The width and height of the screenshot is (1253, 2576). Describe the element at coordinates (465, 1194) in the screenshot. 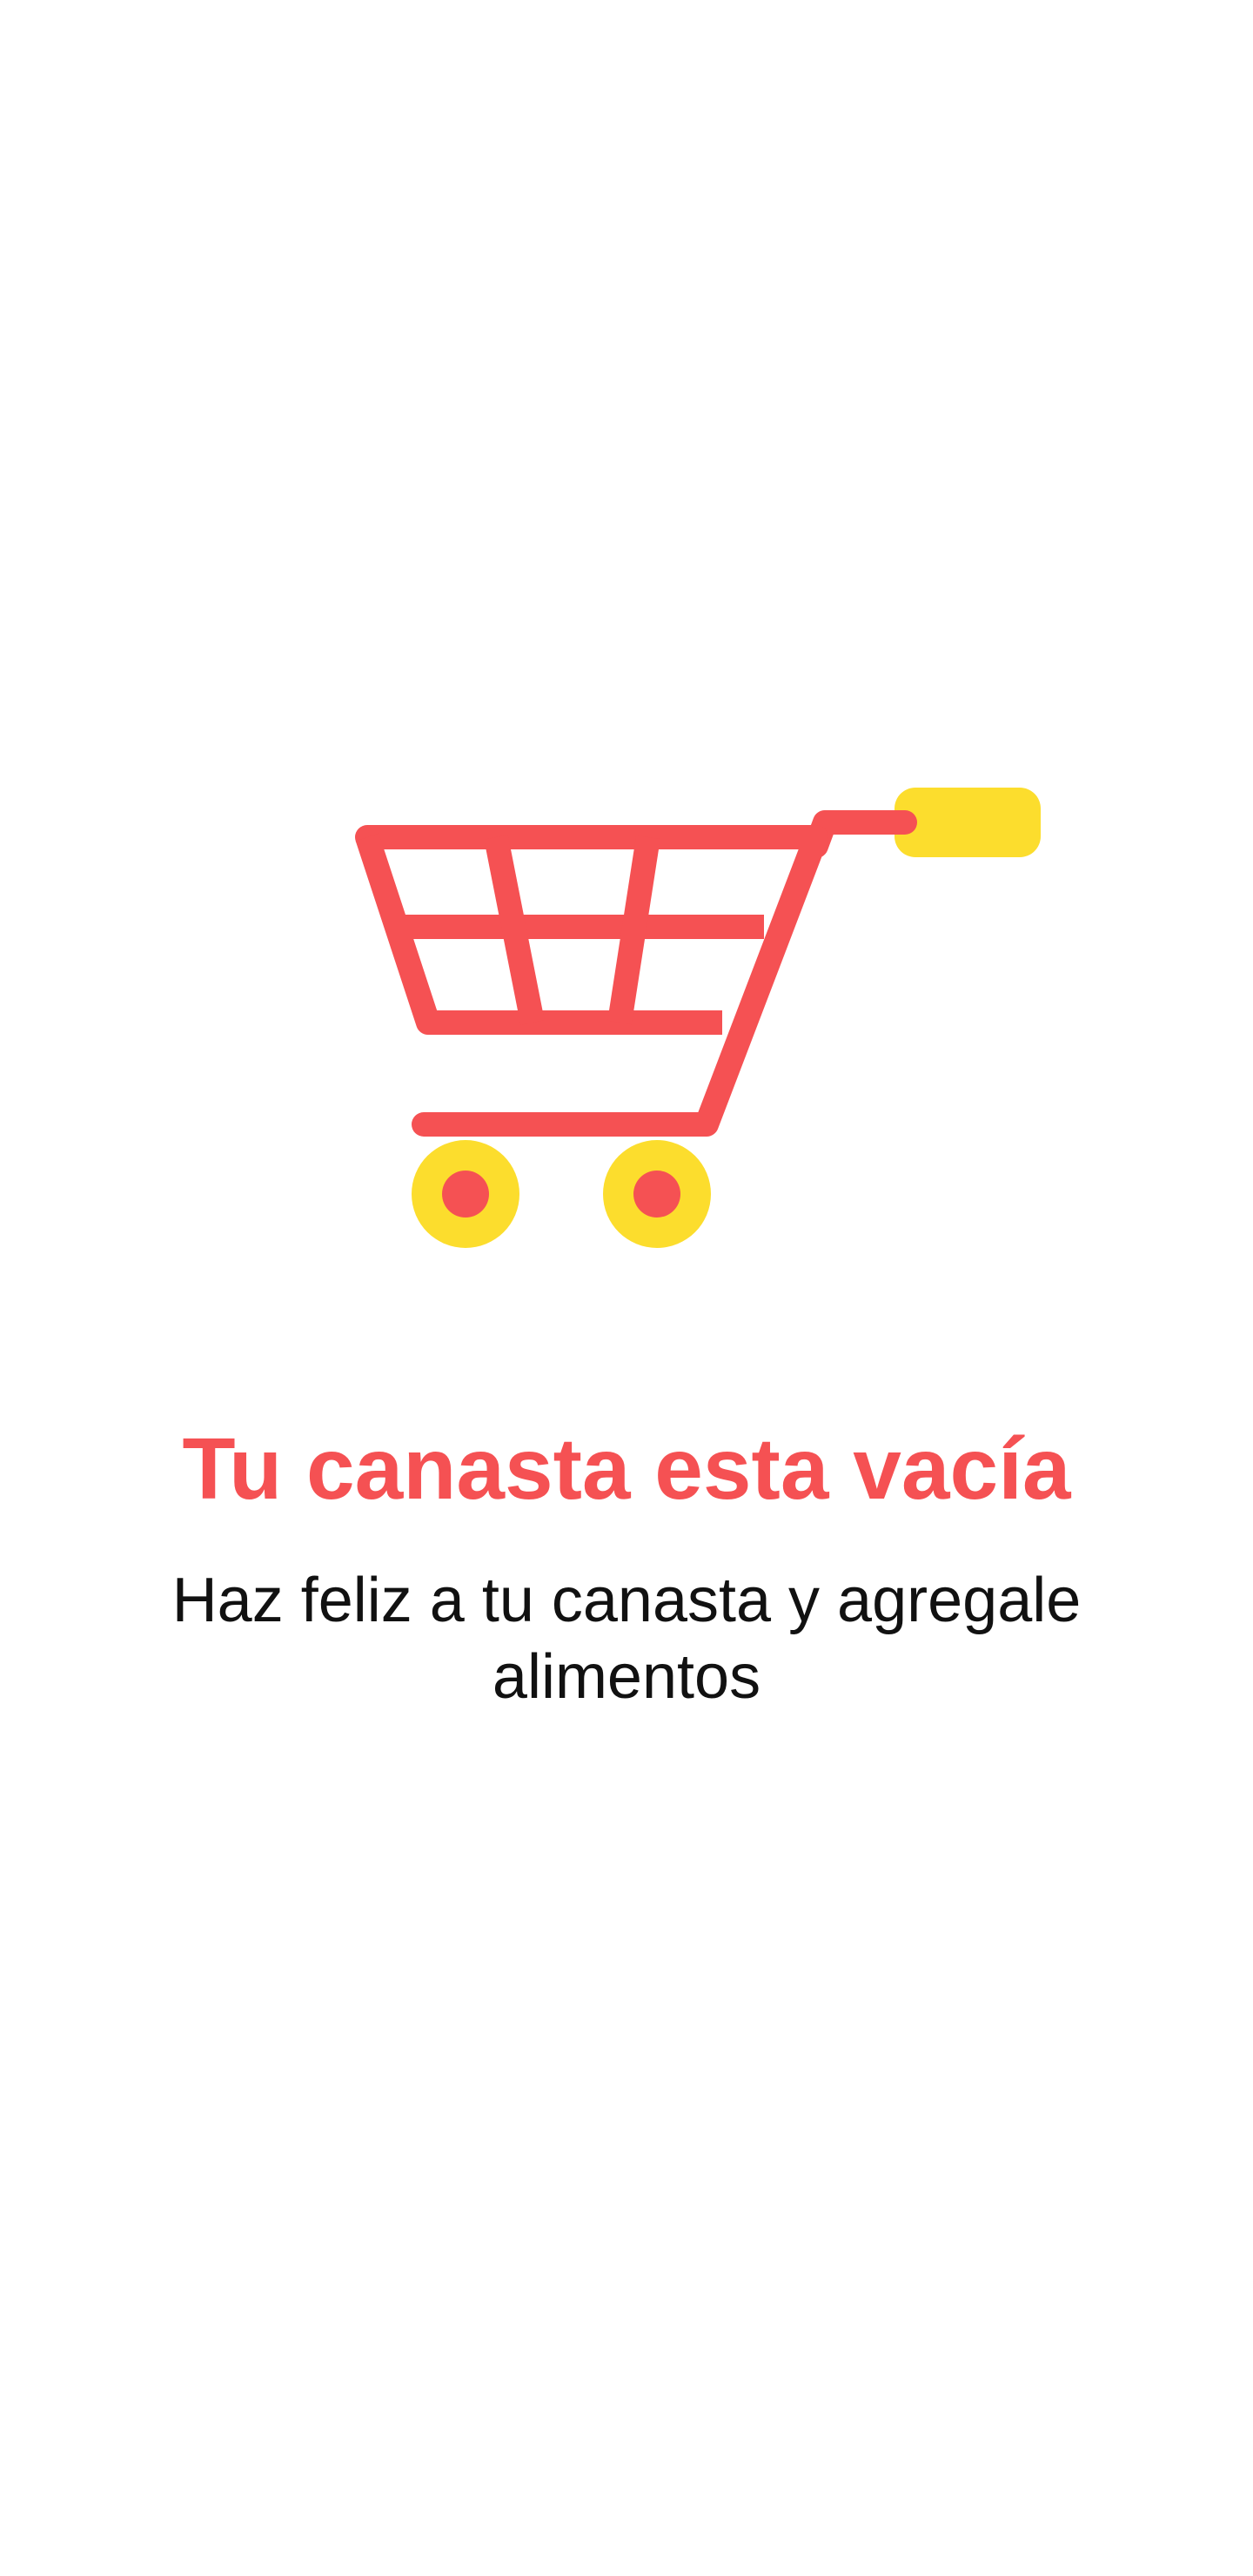

I see `cart-wheel-left-hub` at that location.